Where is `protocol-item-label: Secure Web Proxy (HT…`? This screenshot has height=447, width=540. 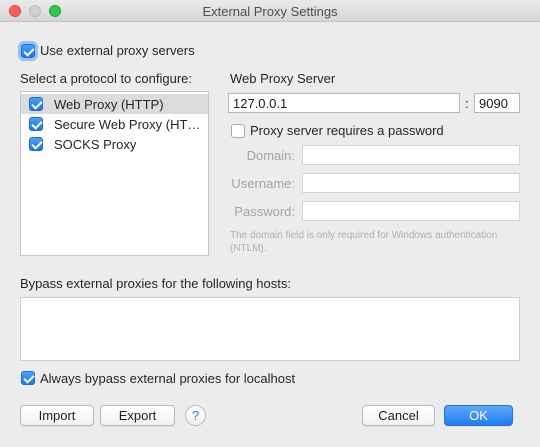 protocol-item-label: Secure Web Proxy (HT… is located at coordinates (127, 124).